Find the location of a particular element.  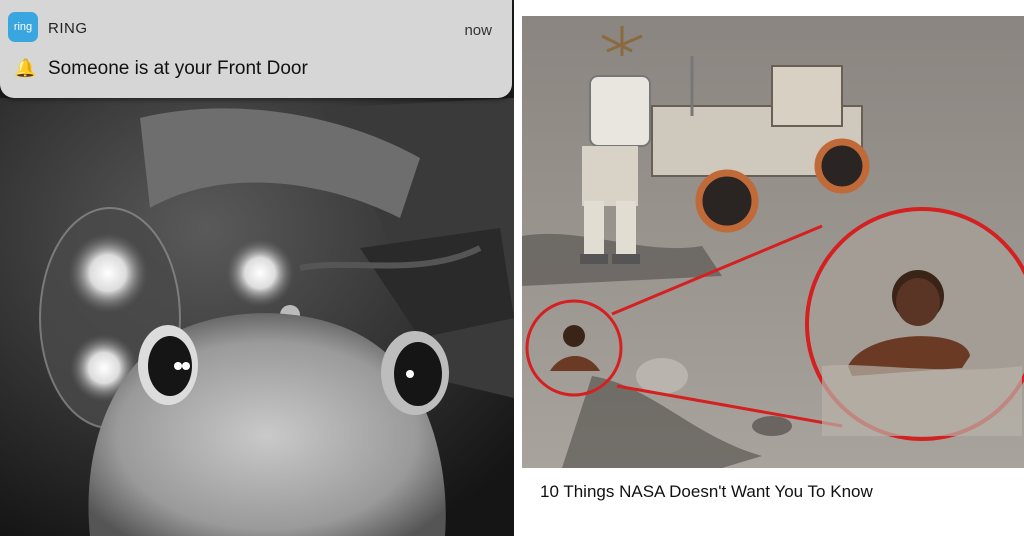

notification-time: now is located at coordinates (478, 30).